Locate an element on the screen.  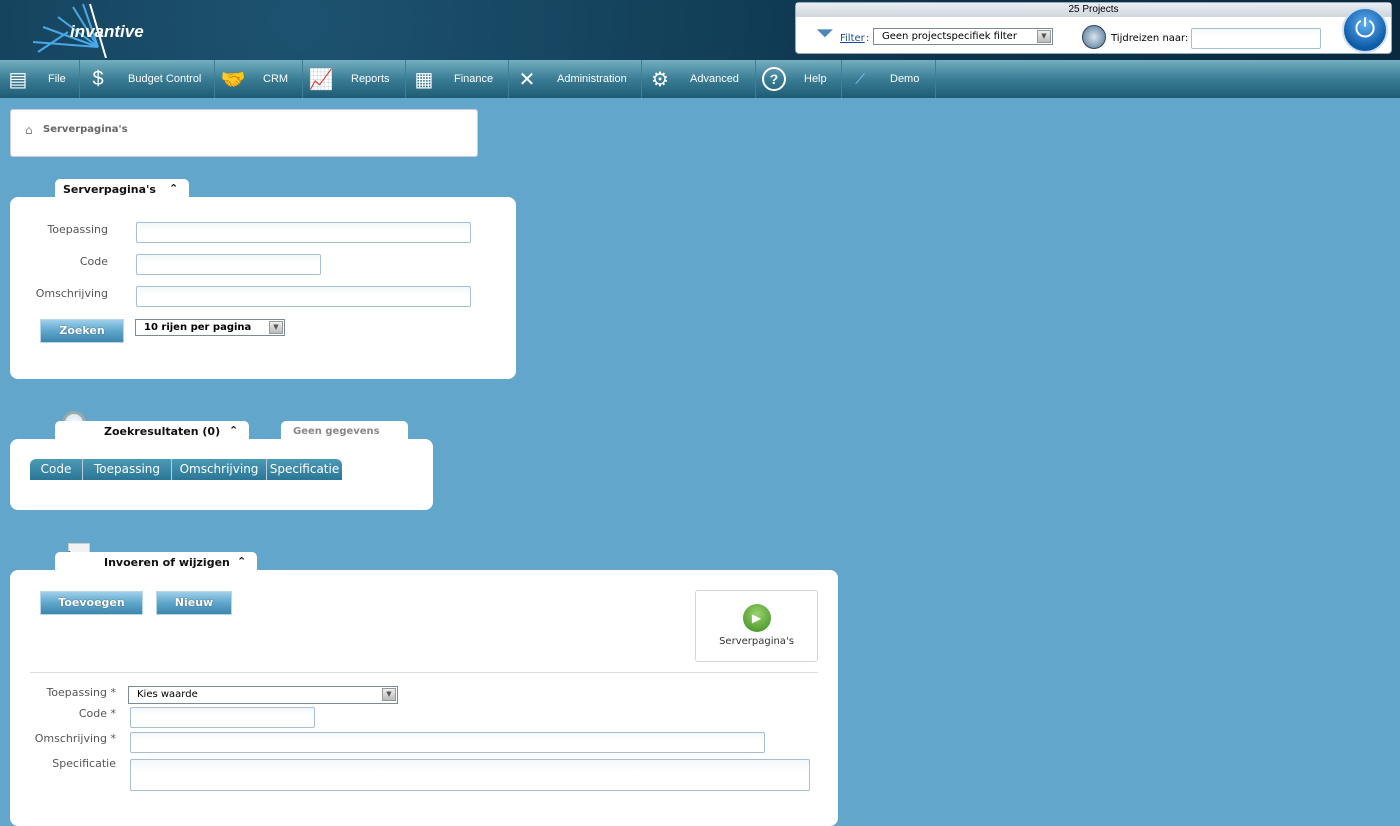
tab-search-results: Zoekresultaten (0) ⌃ is located at coordinates (152, 431).